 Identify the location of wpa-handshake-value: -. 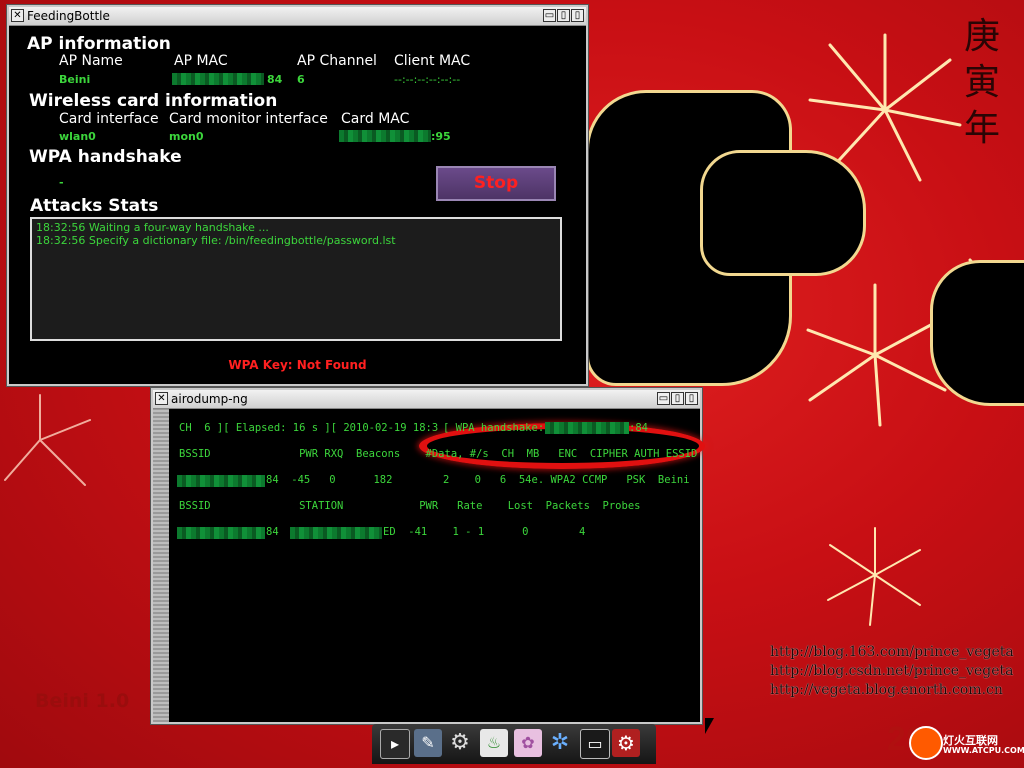
(61, 182).